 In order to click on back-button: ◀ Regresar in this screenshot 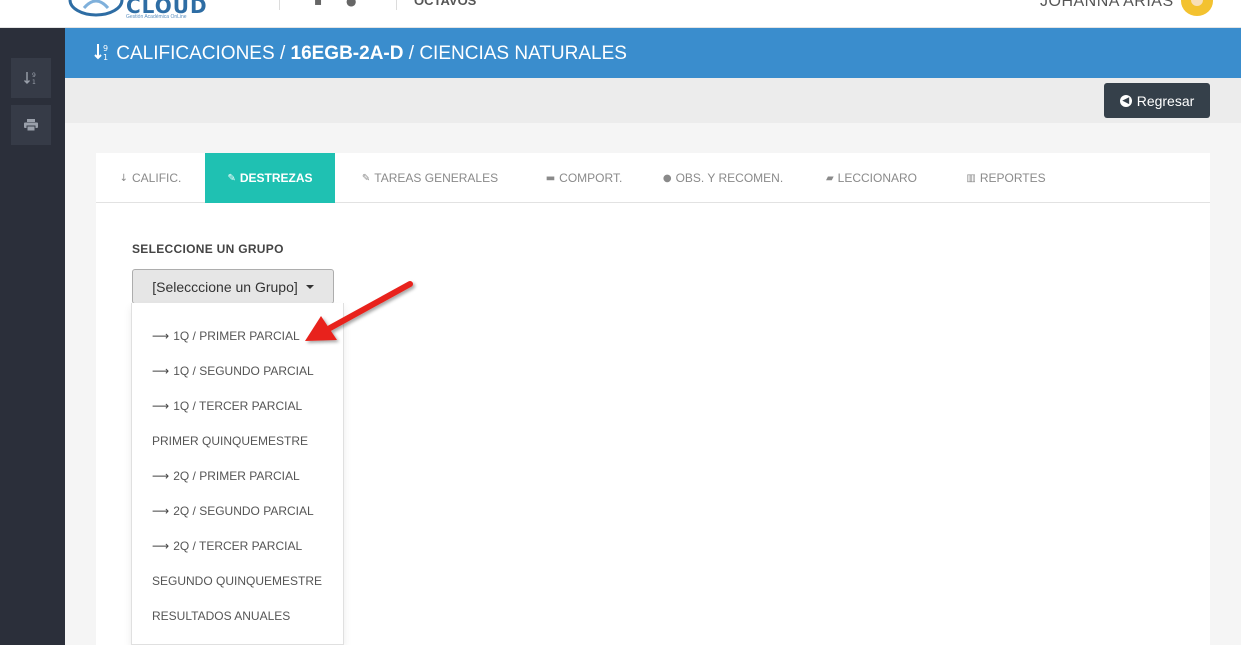, I will do `click(1157, 100)`.